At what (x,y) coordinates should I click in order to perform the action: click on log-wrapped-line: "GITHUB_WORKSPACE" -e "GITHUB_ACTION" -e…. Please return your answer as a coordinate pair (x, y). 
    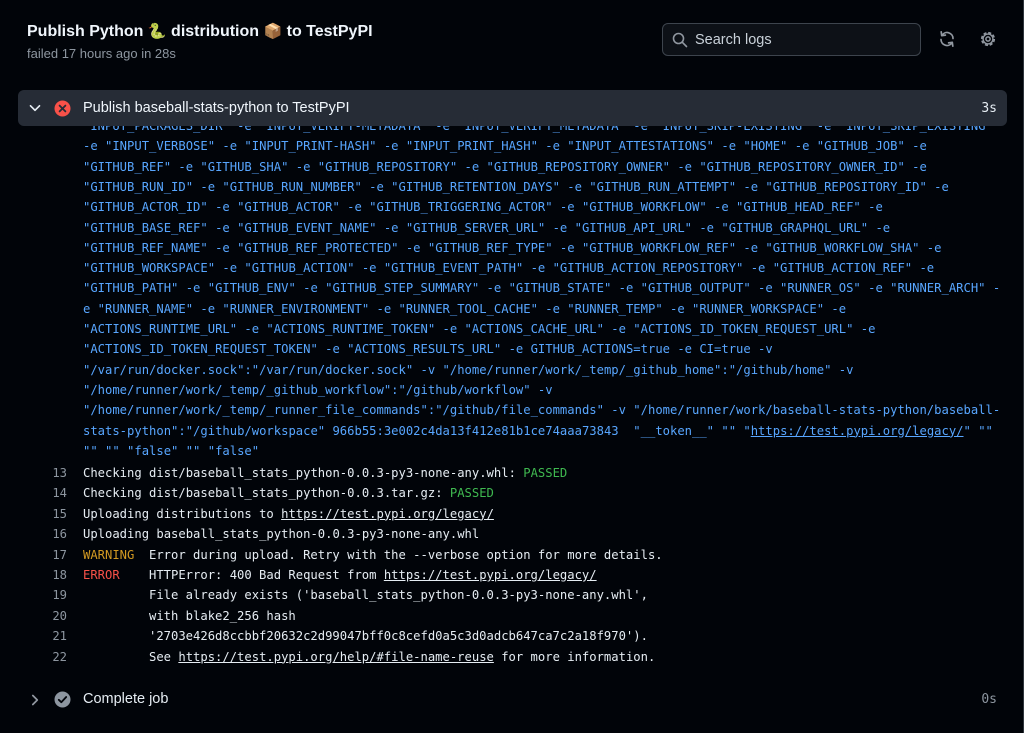
    Looking at the image, I should click on (509, 268).